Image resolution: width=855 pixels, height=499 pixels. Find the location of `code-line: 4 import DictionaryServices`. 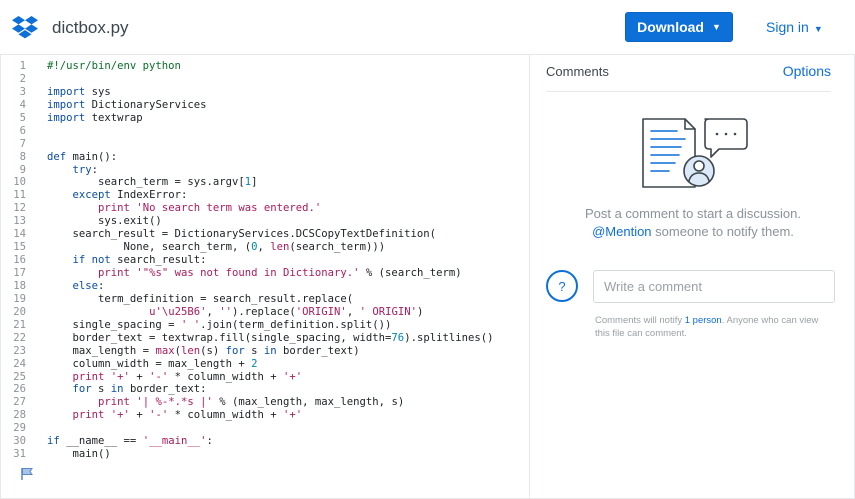

code-line: 4 import DictionaryServices is located at coordinates (246, 105).